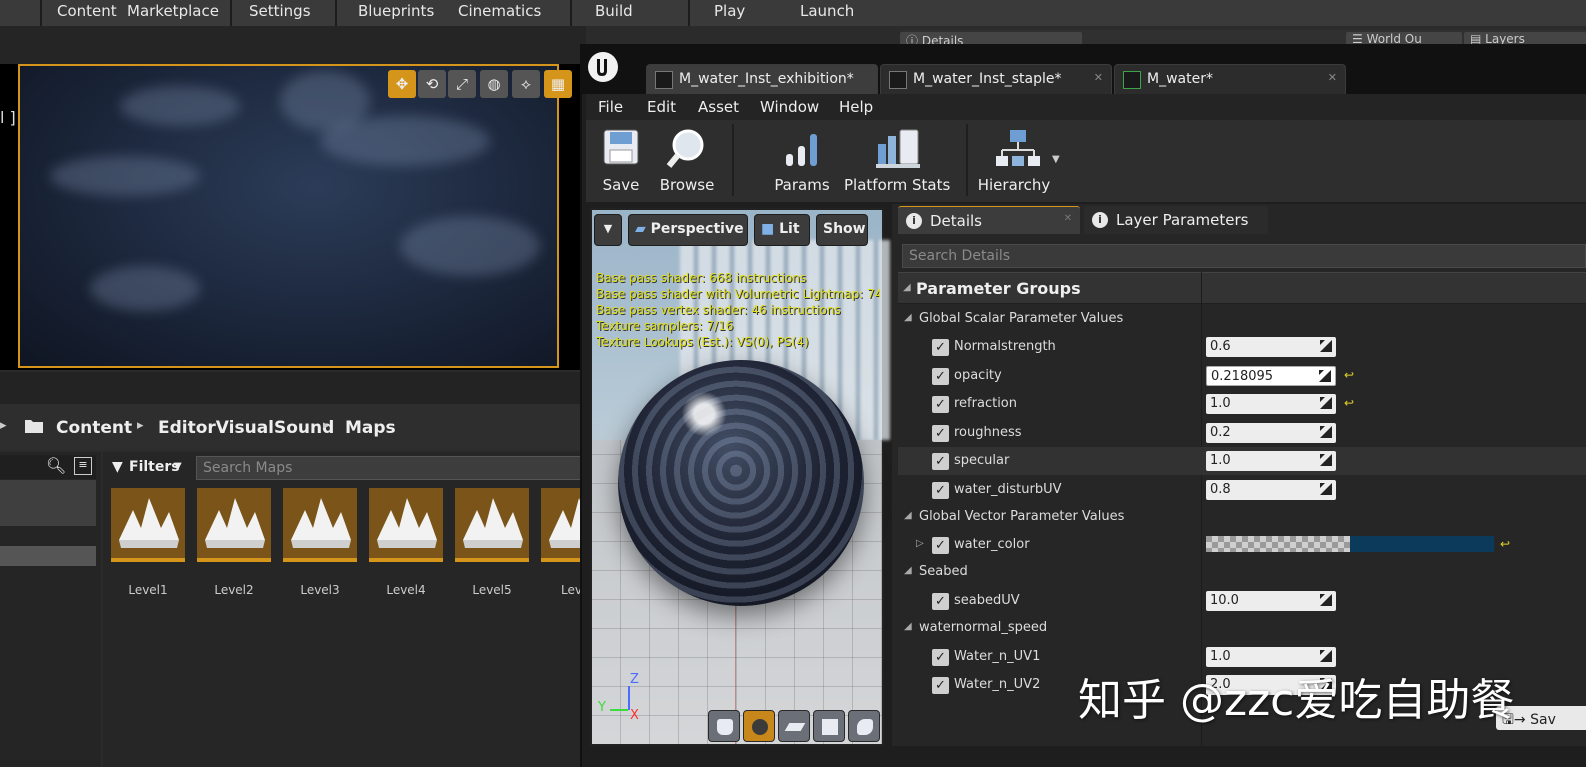 The width and height of the screenshot is (1586, 767). What do you see at coordinates (402, 84) in the screenshot?
I see `translate-tool-icon: ✥` at bounding box center [402, 84].